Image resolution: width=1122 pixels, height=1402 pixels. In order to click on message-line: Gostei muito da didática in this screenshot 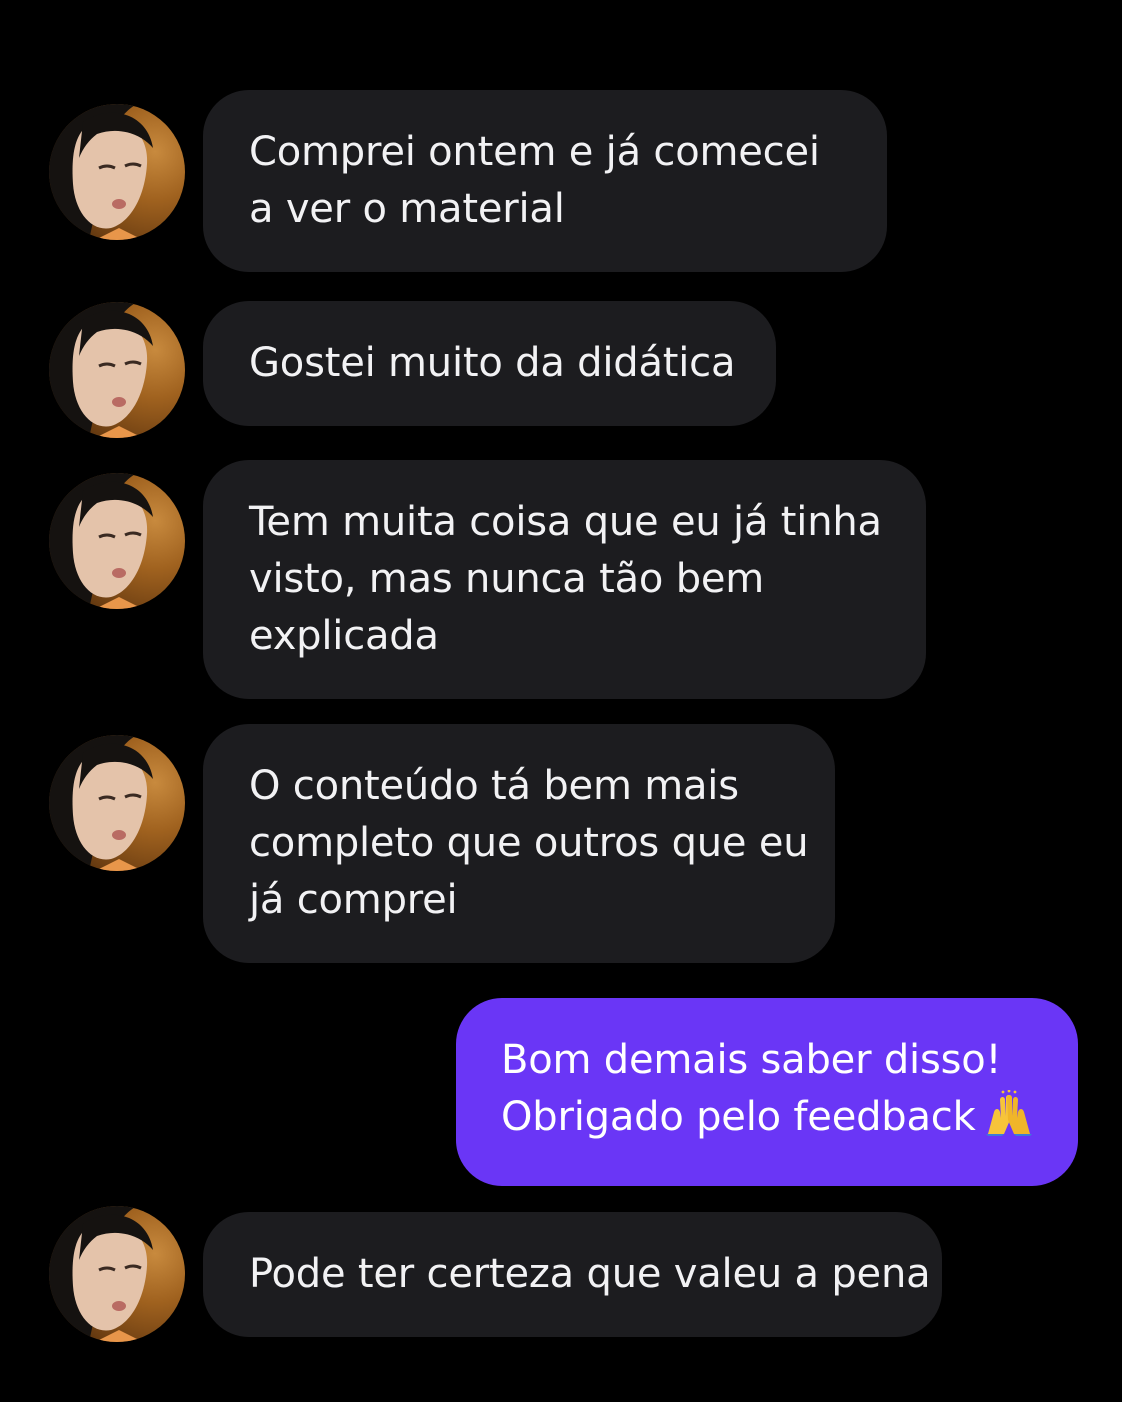, I will do `click(492, 363)`.